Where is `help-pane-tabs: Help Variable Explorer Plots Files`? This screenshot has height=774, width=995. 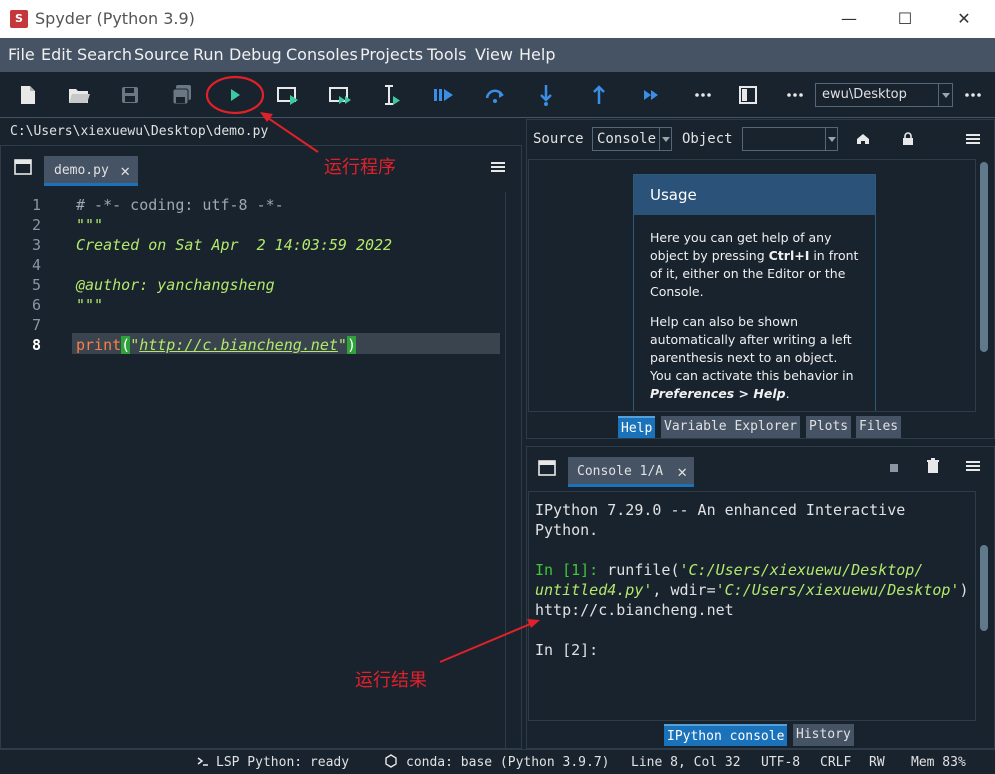 help-pane-tabs: Help Variable Explorer Plots Files is located at coordinates (763, 427).